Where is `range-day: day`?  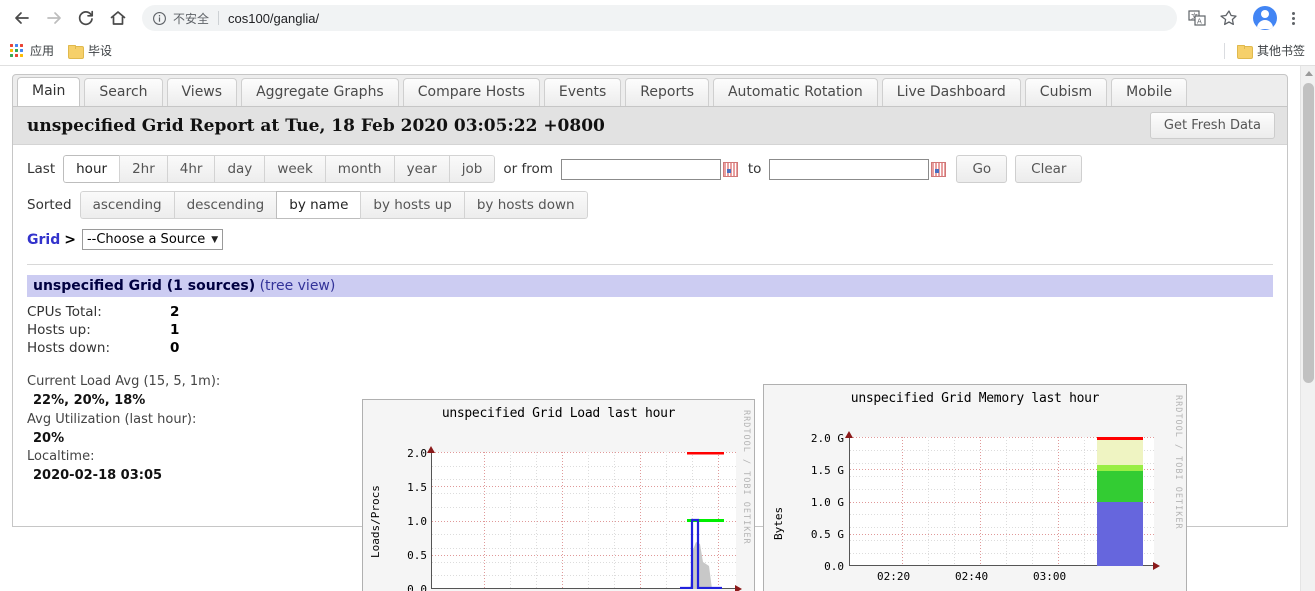
range-day: day is located at coordinates (239, 169).